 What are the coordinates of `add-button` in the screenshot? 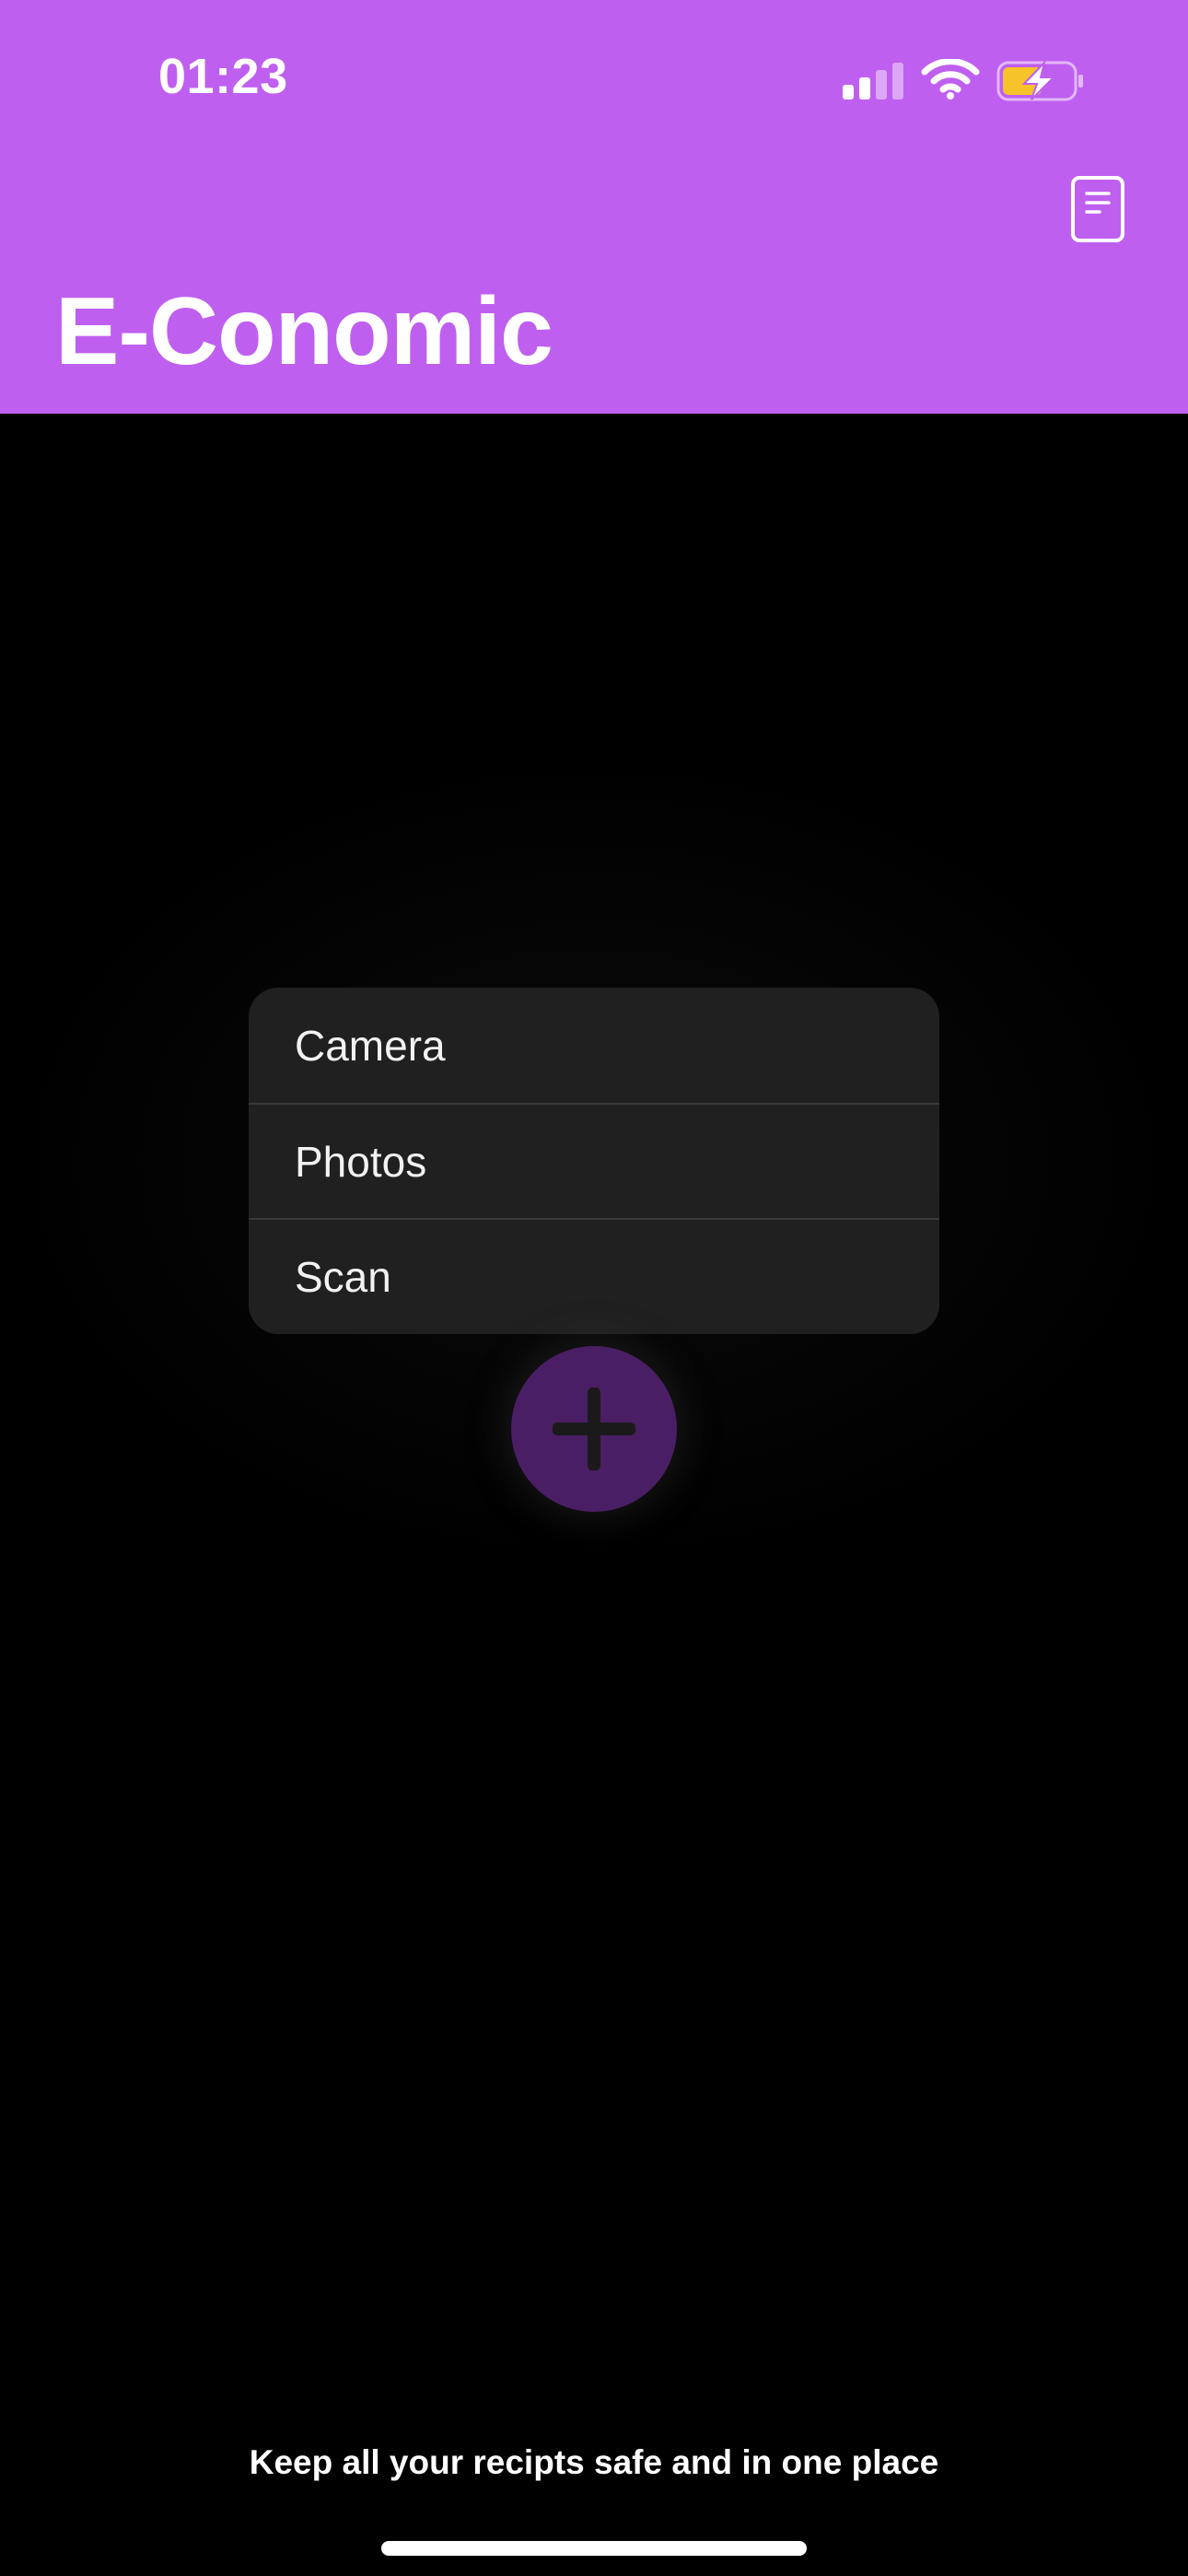 It's located at (594, 1429).